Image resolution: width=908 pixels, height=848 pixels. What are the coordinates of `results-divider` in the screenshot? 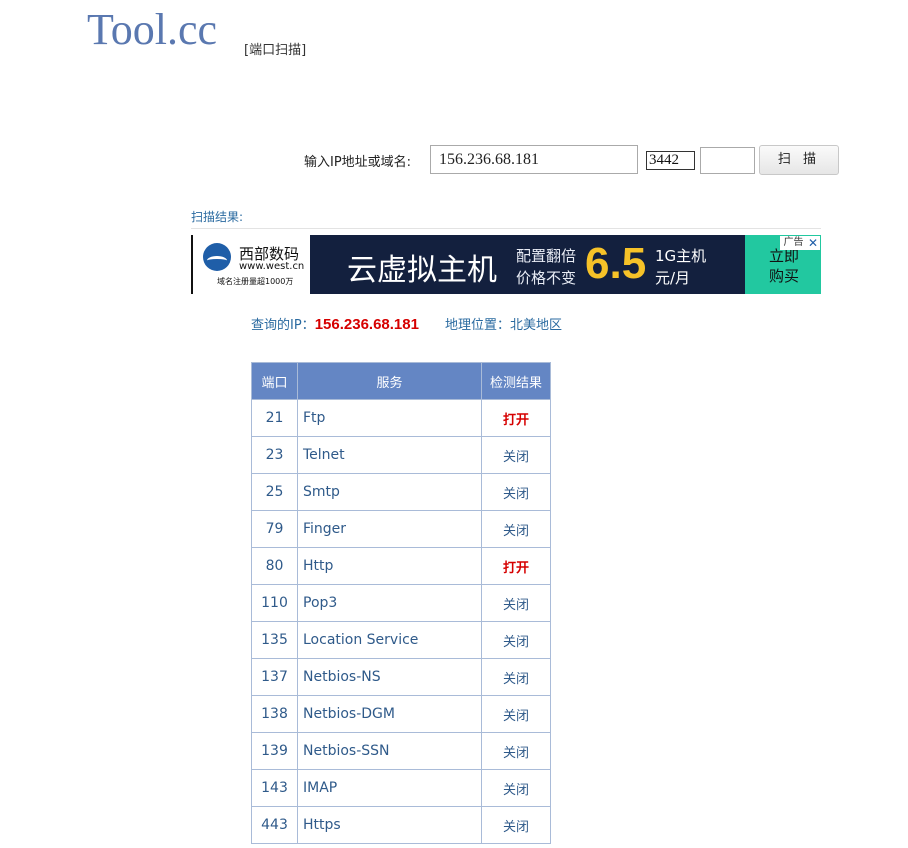 It's located at (506, 228).